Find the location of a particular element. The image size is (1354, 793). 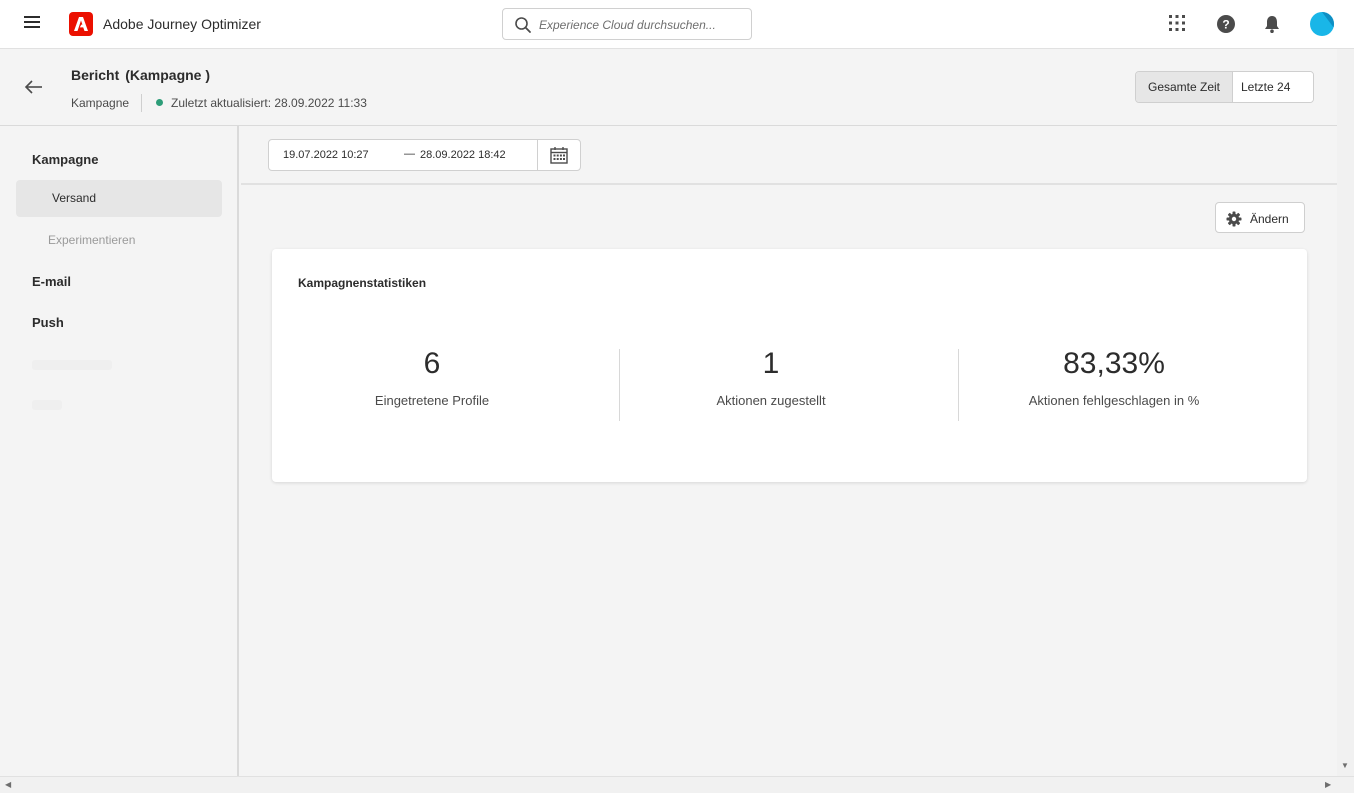

stat-entered-profiles: 6 Eingetretene Profile is located at coordinates (432, 378).